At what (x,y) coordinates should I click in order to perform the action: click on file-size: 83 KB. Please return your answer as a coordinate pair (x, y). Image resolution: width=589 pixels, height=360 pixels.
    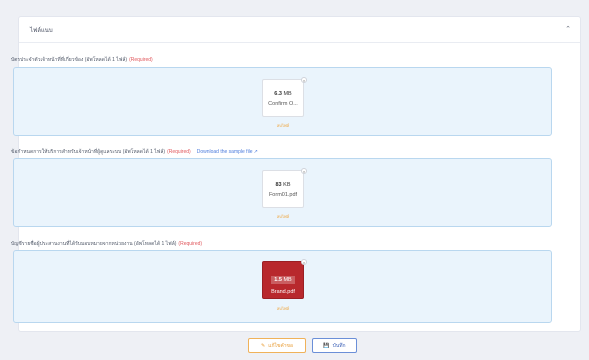
    Looking at the image, I should click on (283, 185).